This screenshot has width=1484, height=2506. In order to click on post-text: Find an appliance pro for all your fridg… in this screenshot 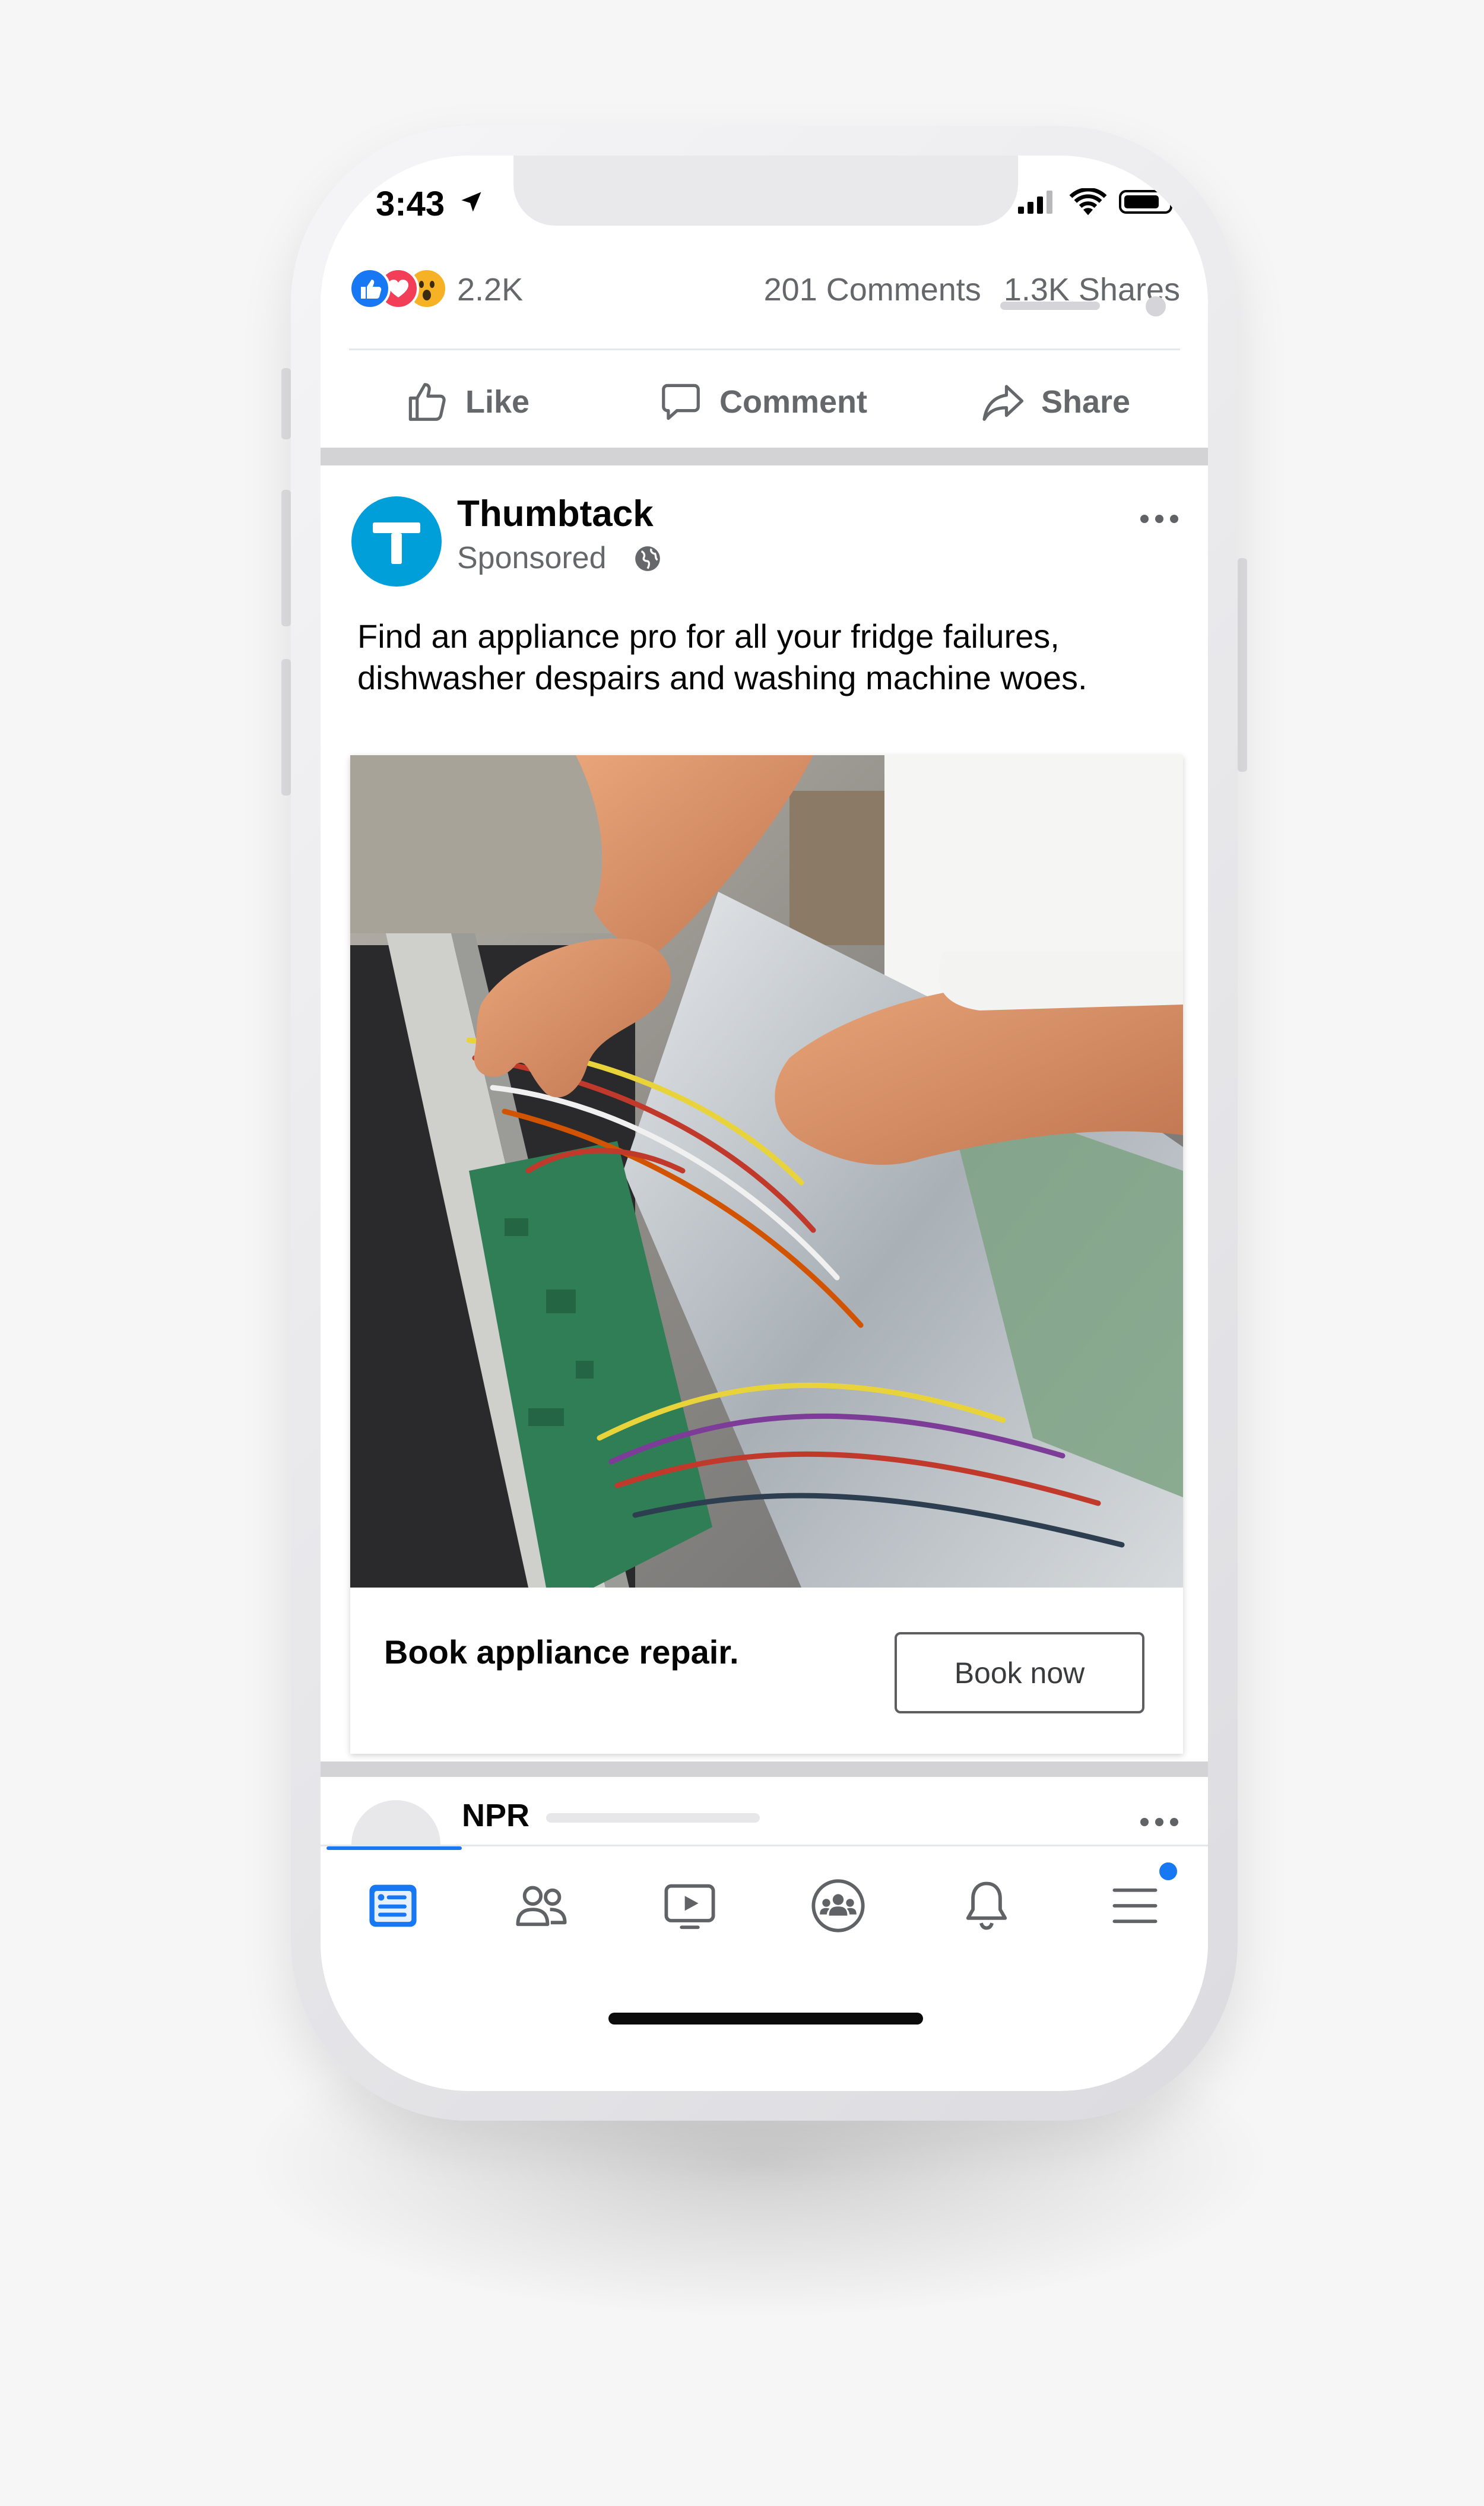, I will do `click(758, 657)`.